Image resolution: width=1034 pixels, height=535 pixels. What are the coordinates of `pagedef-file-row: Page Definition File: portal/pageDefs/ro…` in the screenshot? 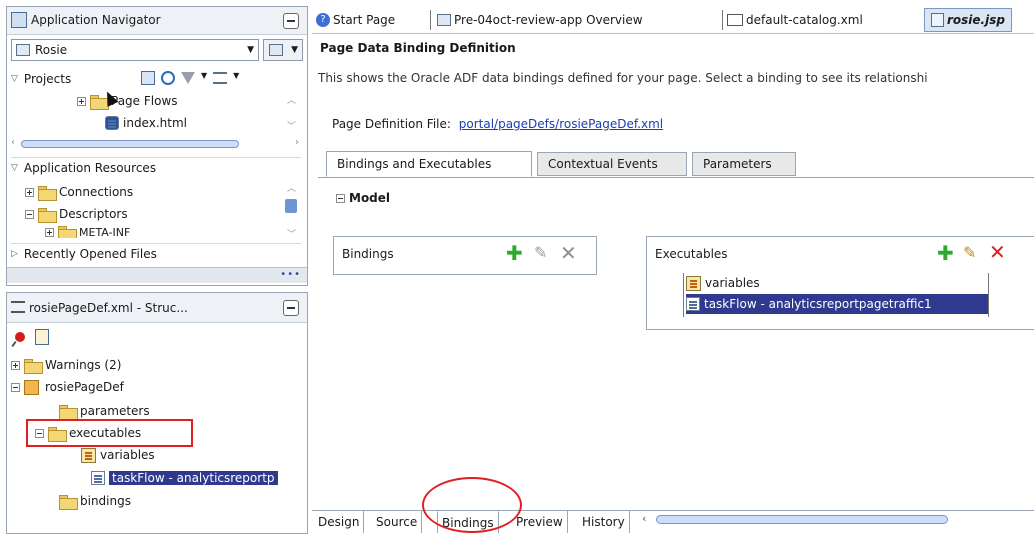 It's located at (497, 124).